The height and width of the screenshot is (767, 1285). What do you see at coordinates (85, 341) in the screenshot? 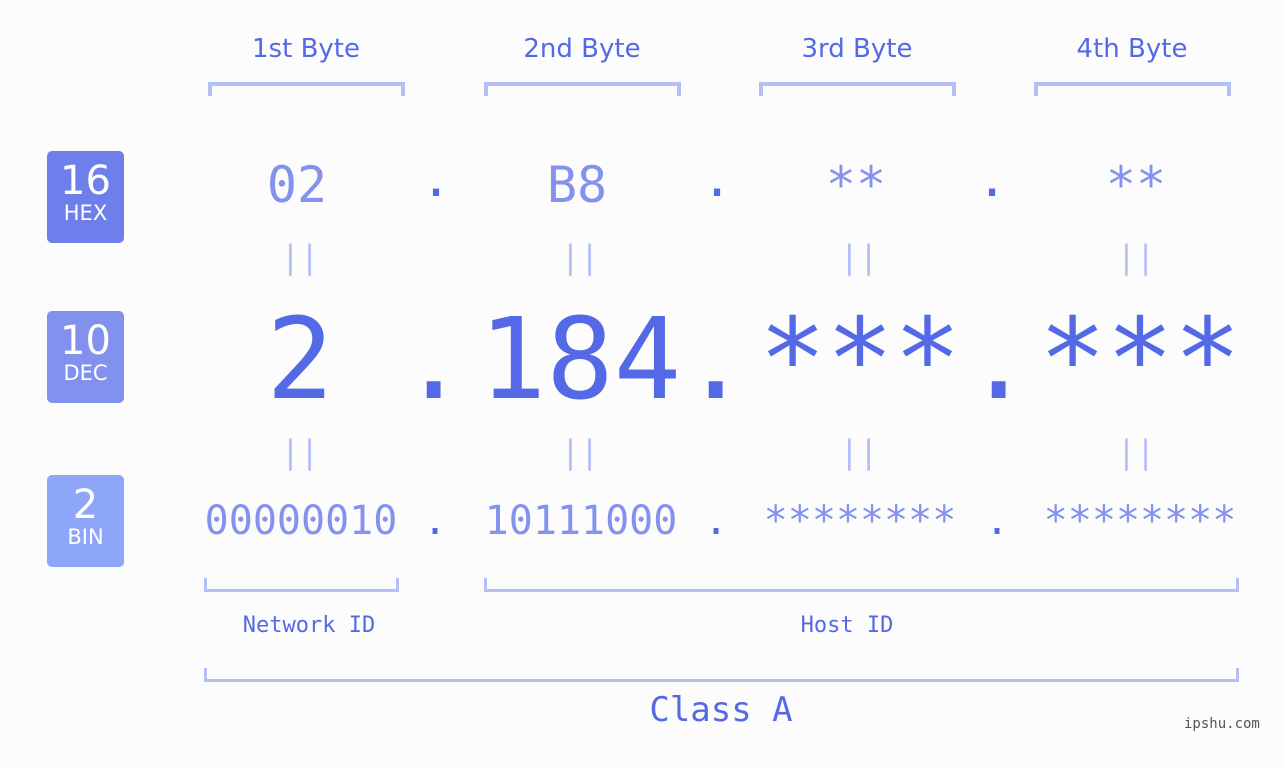
I see `dec-base-number: 10` at bounding box center [85, 341].